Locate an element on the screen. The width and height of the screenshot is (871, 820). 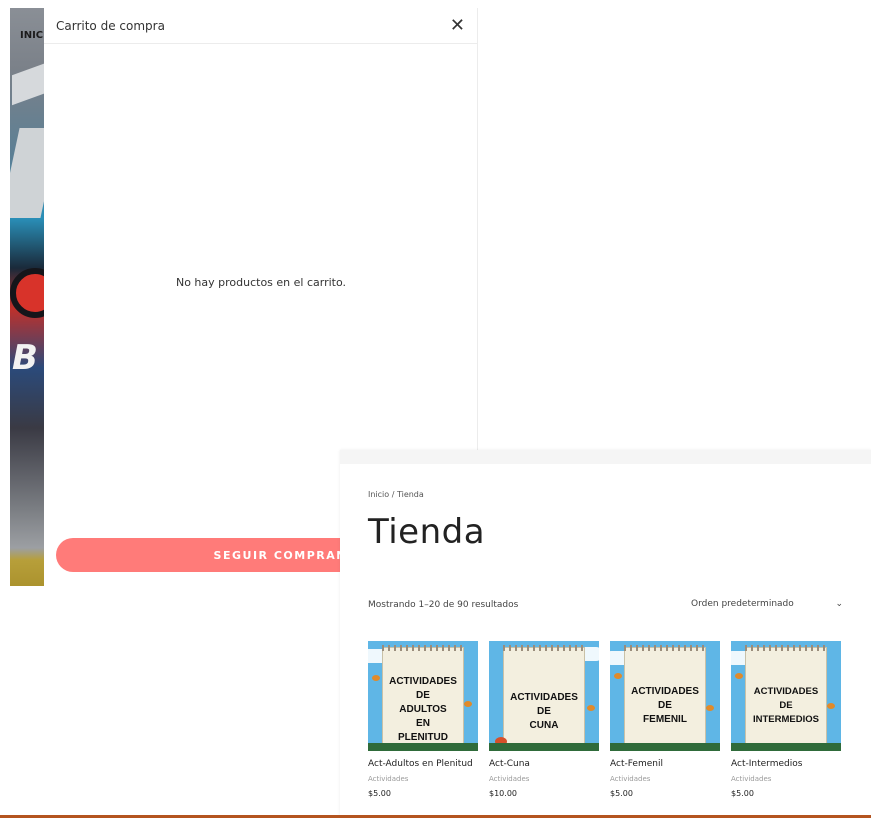
chevron-down-icon: ⌄ is located at coordinates (839, 604).